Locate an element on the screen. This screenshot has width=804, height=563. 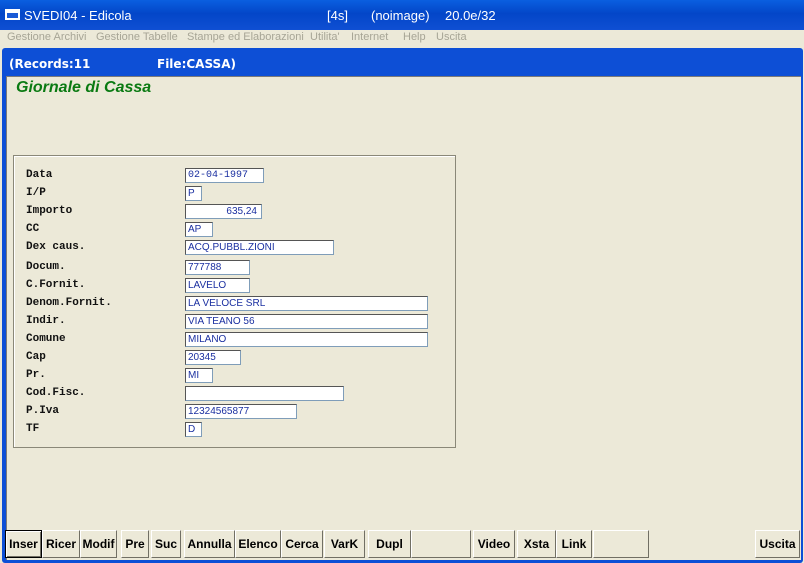
records-count: (Records:11 is located at coordinates (50, 64).